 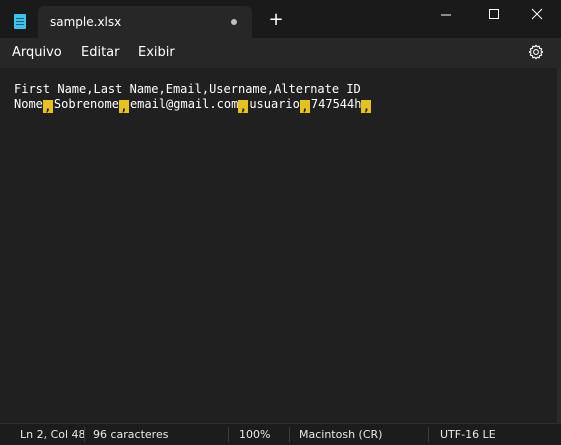 I want to click on new-tab-button: +, so click(x=276, y=20).